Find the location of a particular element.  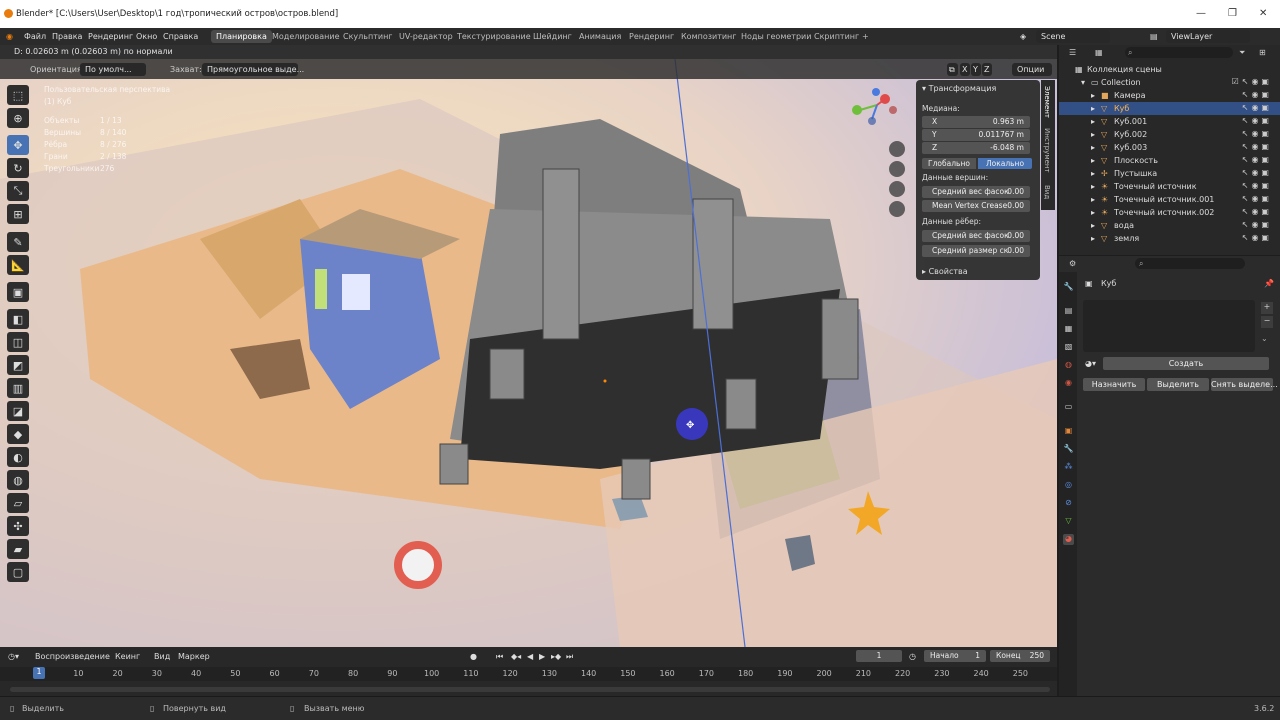

view-layer-tab-icon: ▧ is located at coordinates (1068, 347).